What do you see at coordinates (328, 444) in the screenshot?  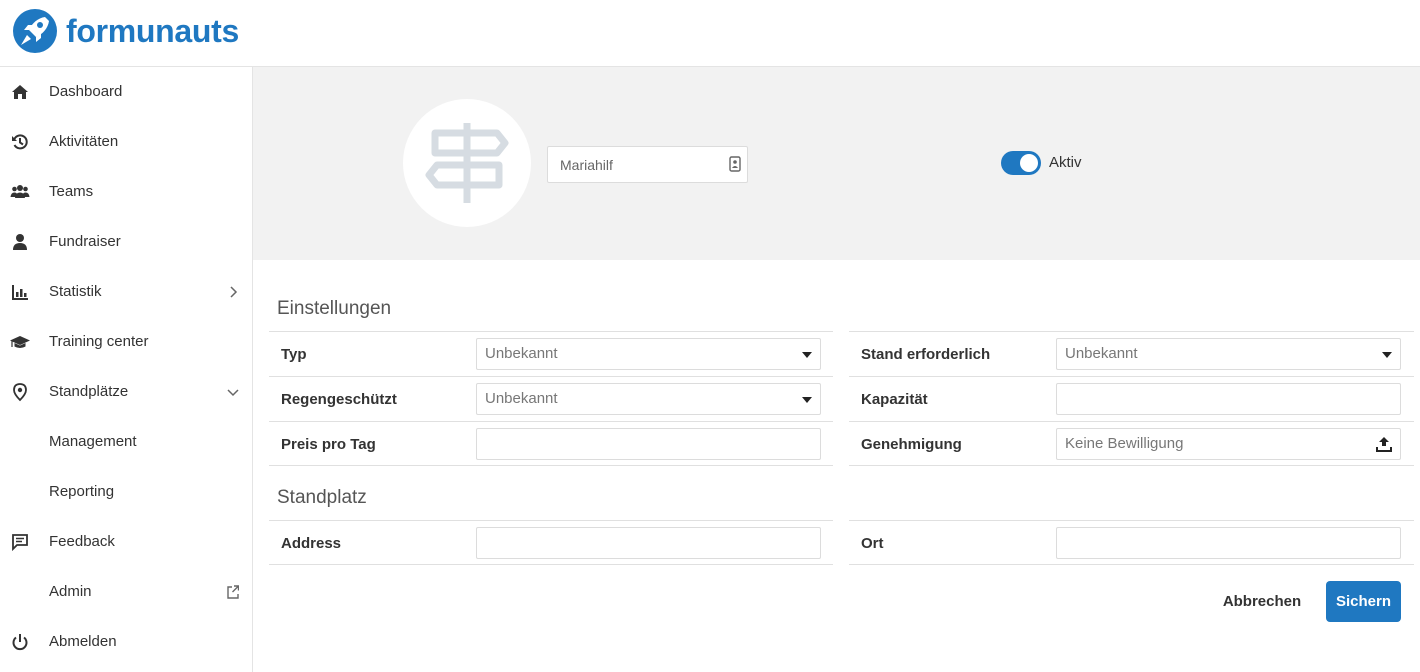 I see `row-label: Preis pro Tag` at bounding box center [328, 444].